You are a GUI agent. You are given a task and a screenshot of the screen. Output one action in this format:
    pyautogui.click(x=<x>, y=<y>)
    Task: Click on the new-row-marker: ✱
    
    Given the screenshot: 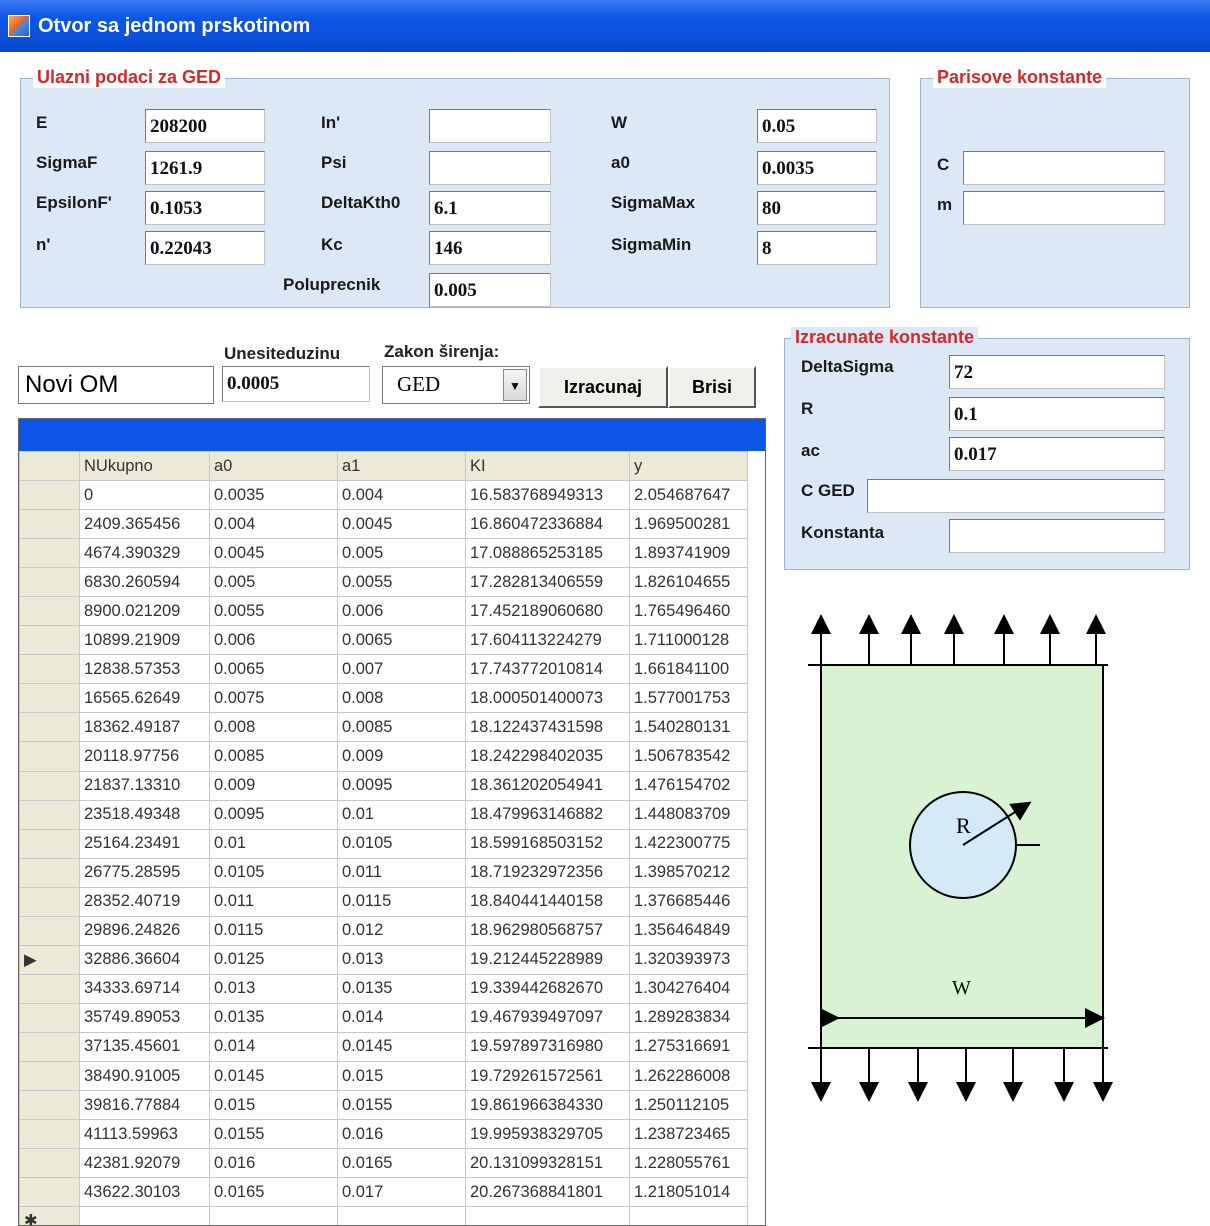 What is the action you would take?
    pyautogui.click(x=49, y=1215)
    